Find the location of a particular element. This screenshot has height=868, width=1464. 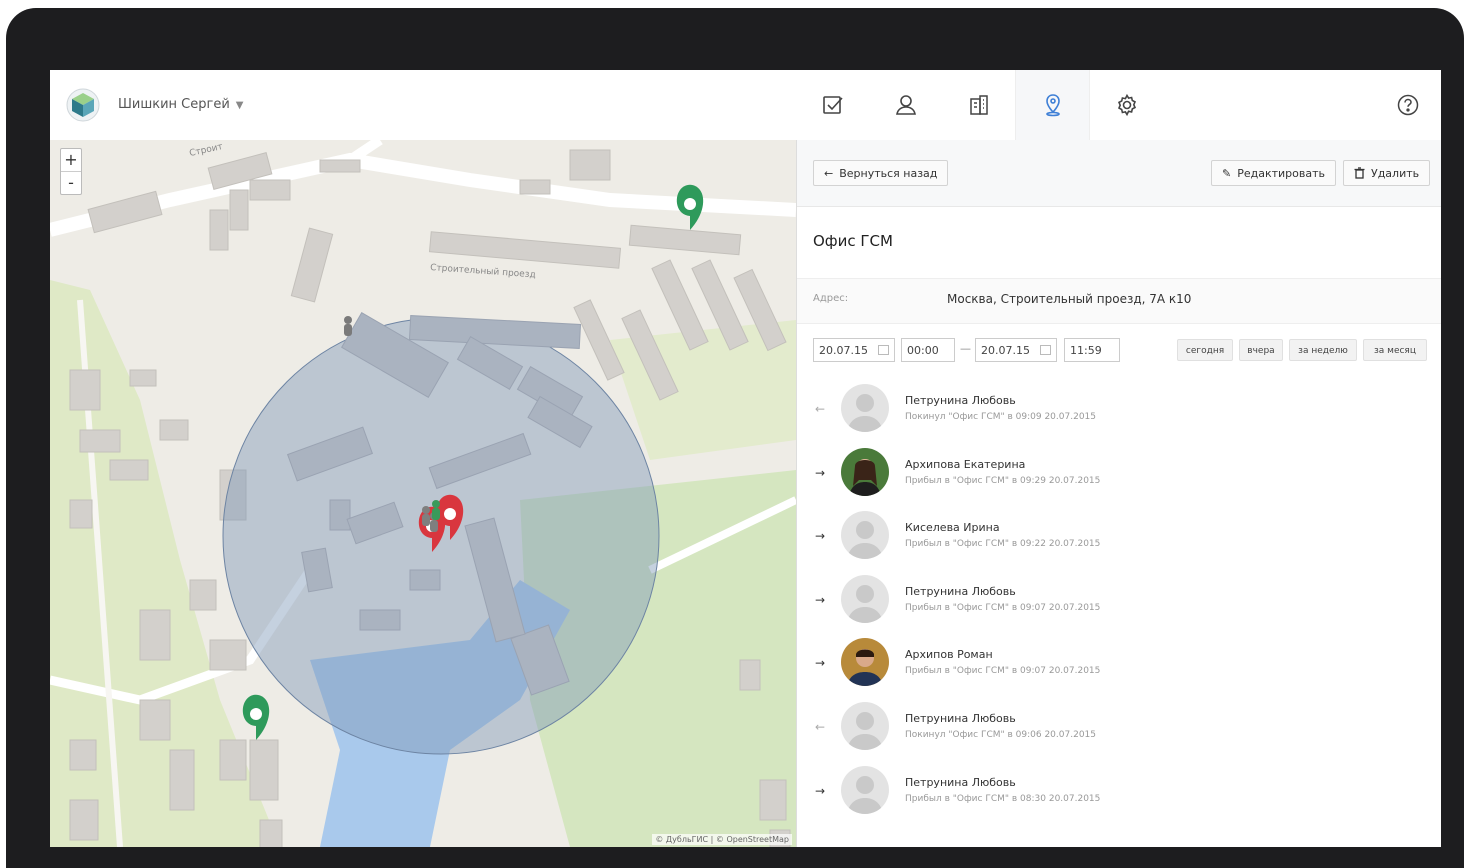

event-user-name: Архипов Роман is located at coordinates (949, 655).